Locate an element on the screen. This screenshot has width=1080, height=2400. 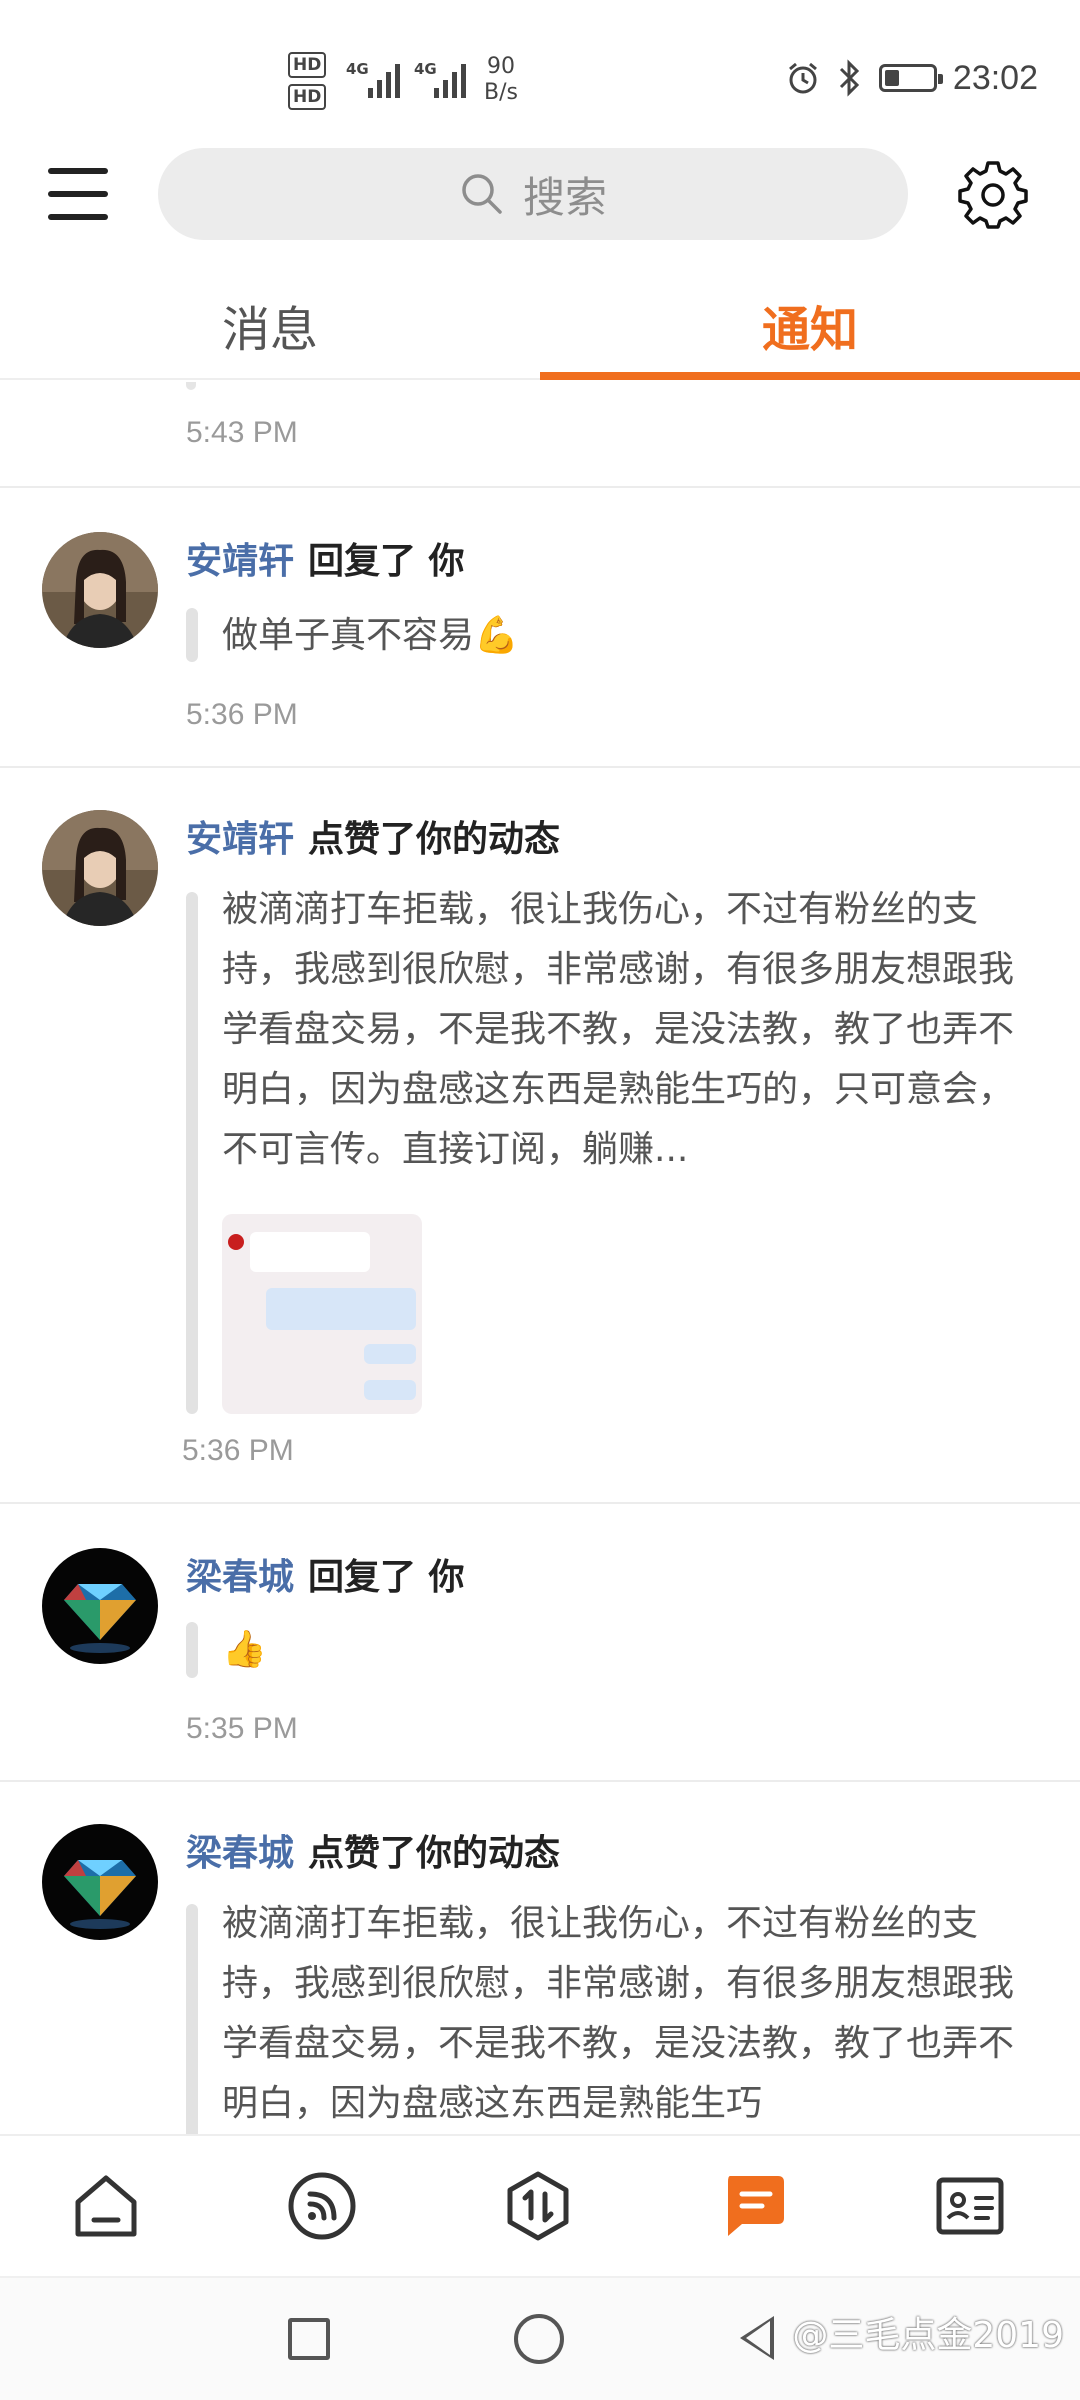
feed-icon is located at coordinates (322, 2206).